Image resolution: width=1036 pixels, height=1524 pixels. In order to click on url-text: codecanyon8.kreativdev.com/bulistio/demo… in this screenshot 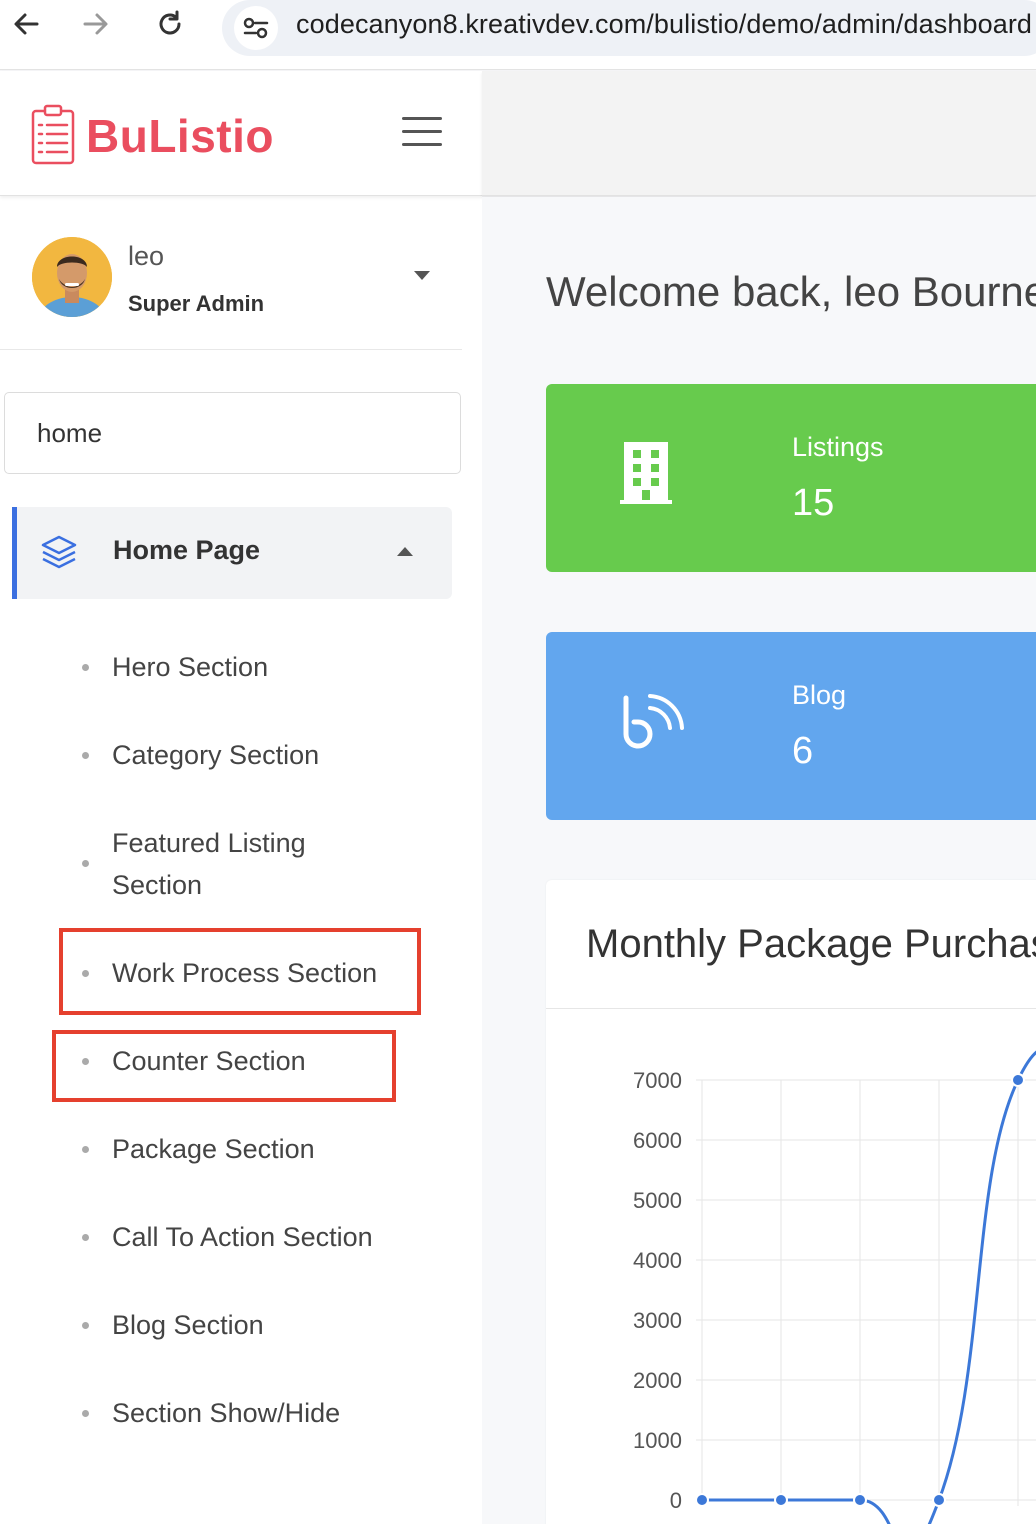, I will do `click(664, 24)`.